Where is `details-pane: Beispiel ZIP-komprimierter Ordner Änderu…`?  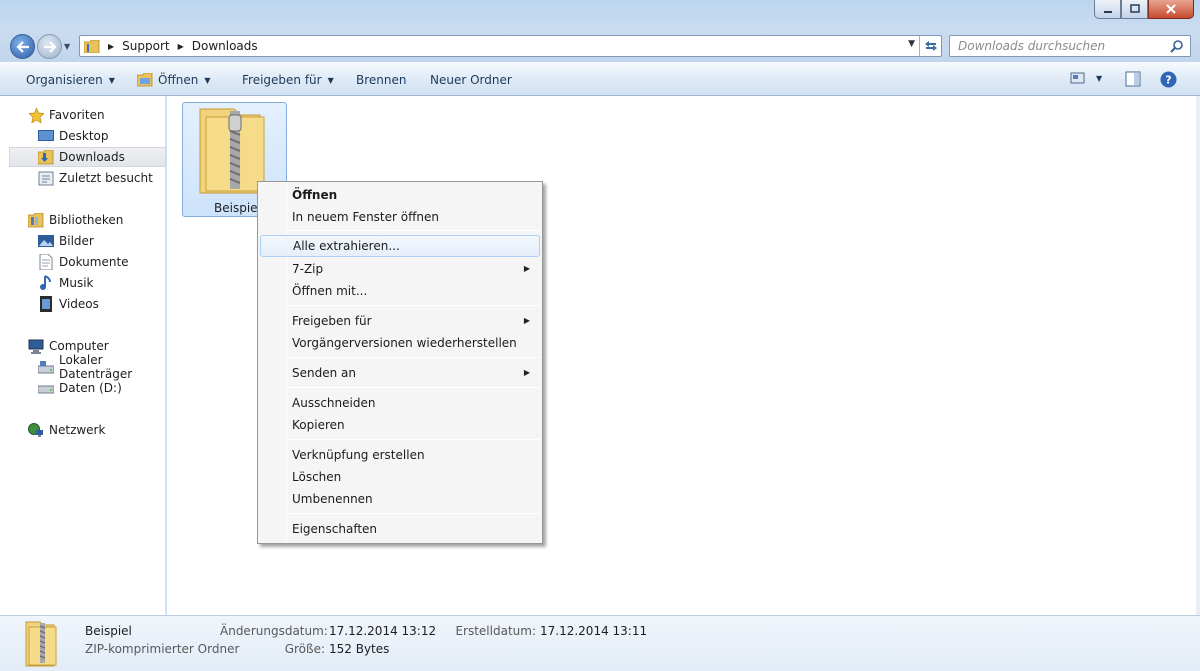
details-pane: Beispiel ZIP-komprimierter Ordner Änderu… is located at coordinates (600, 643).